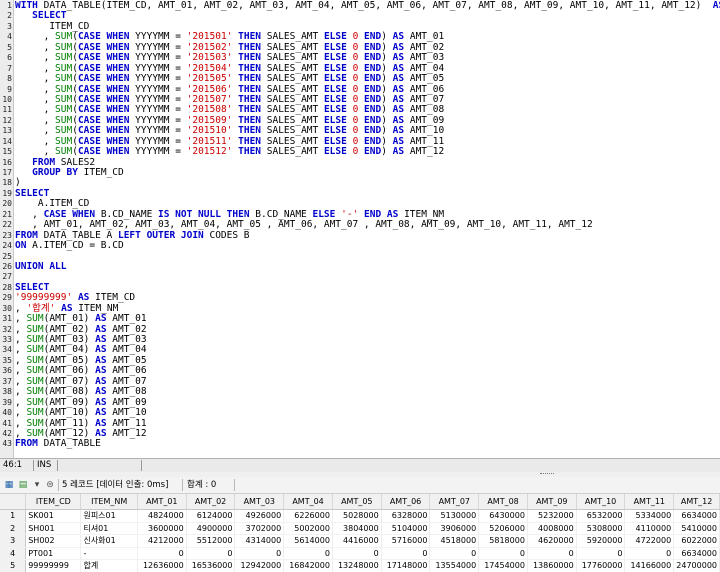 This screenshot has width=720, height=572. I want to click on table-cell: 6532000, so click(601, 516).